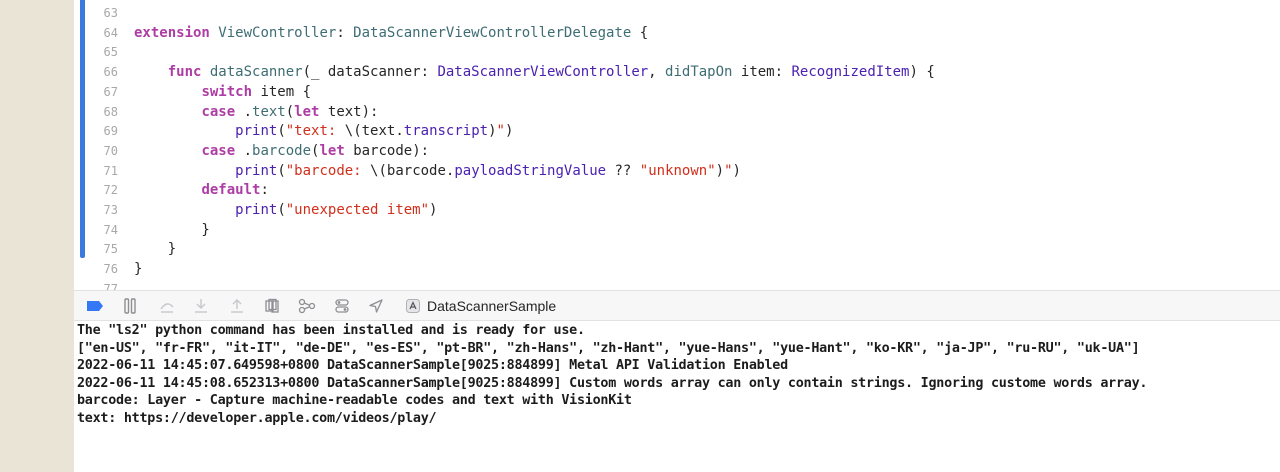 The image size is (1280, 472). Describe the element at coordinates (201, 306) in the screenshot. I see `step-into-icon` at that location.